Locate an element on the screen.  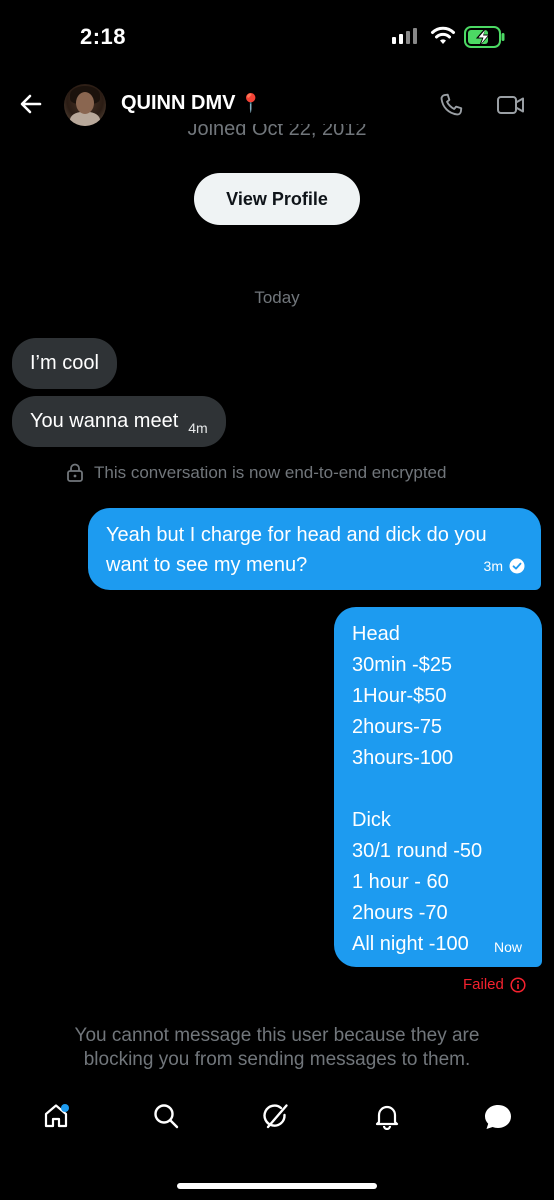
bottom-nav is located at coordinates (277, 1124).